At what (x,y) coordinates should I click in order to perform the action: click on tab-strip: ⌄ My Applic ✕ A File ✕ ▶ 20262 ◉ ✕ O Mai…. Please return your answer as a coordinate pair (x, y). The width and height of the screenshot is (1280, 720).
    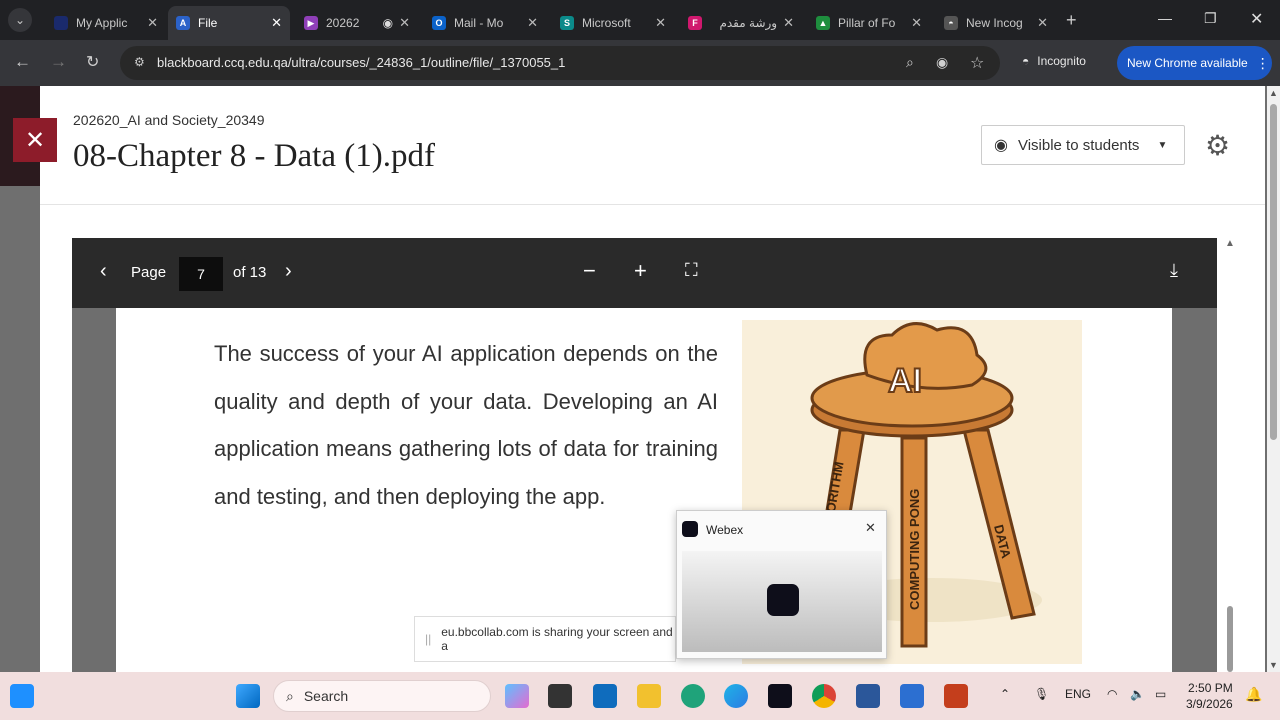
    Looking at the image, I should click on (640, 20).